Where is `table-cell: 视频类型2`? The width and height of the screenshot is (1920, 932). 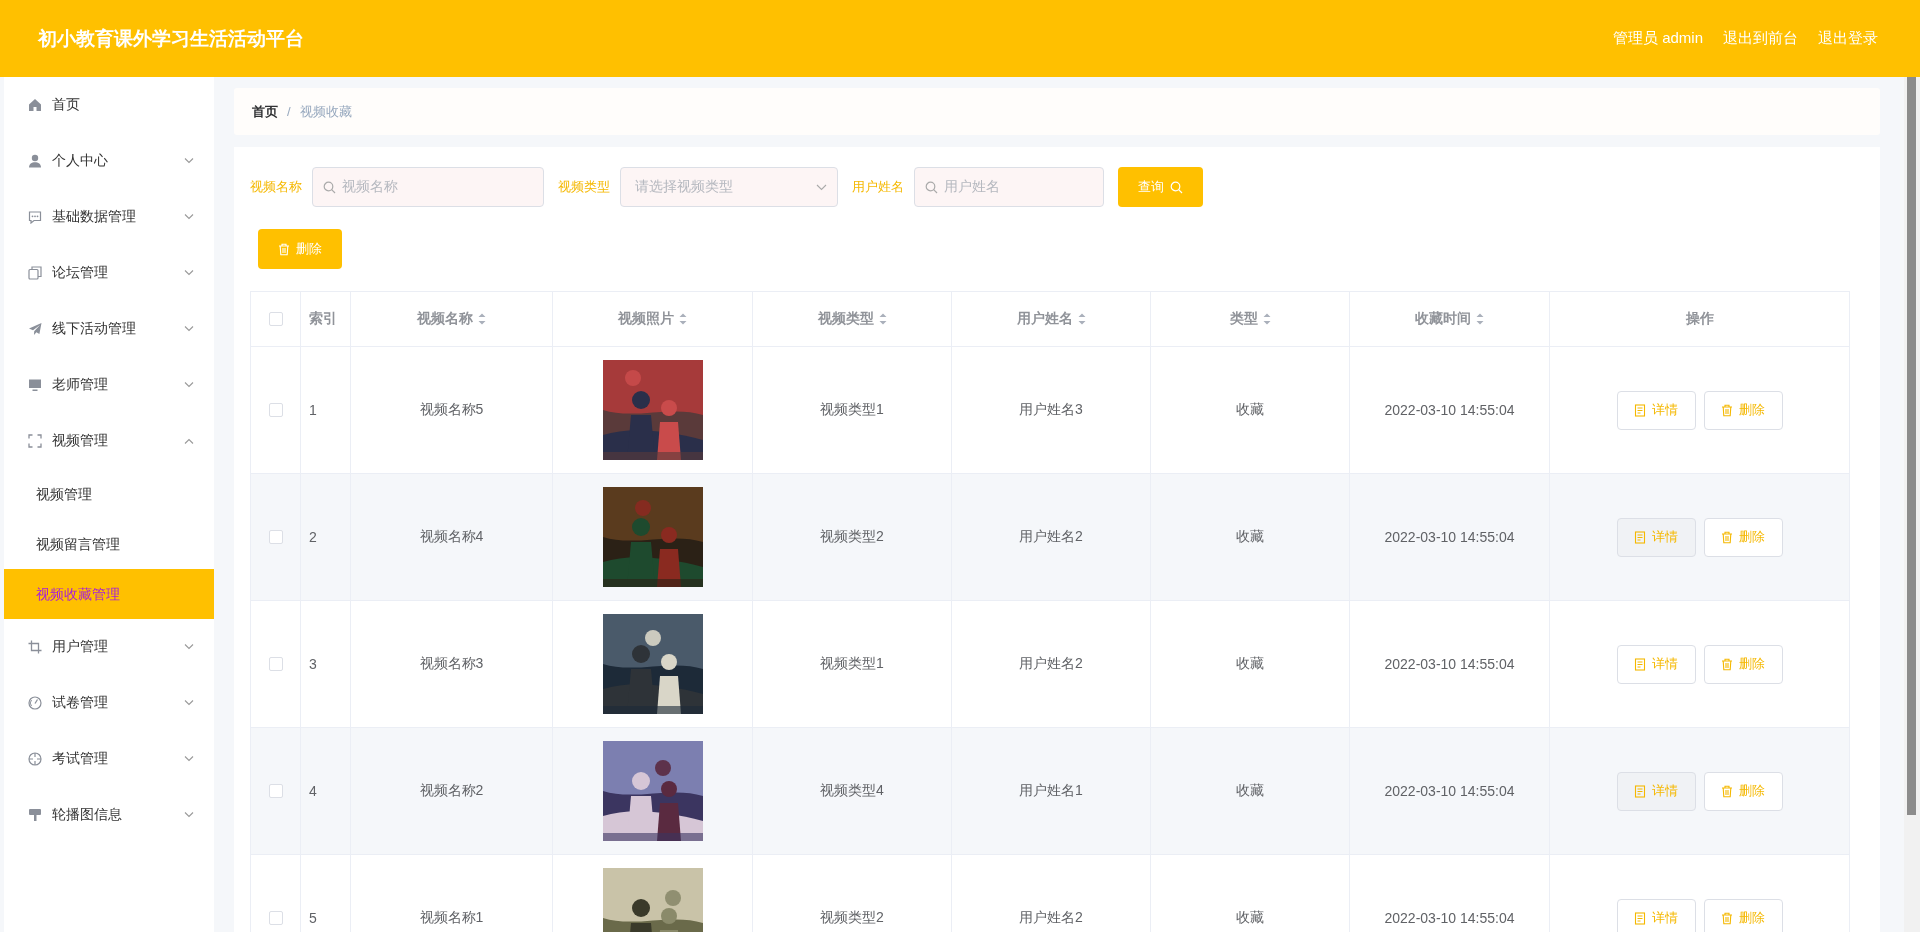
table-cell: 视频类型2 is located at coordinates (852, 918).